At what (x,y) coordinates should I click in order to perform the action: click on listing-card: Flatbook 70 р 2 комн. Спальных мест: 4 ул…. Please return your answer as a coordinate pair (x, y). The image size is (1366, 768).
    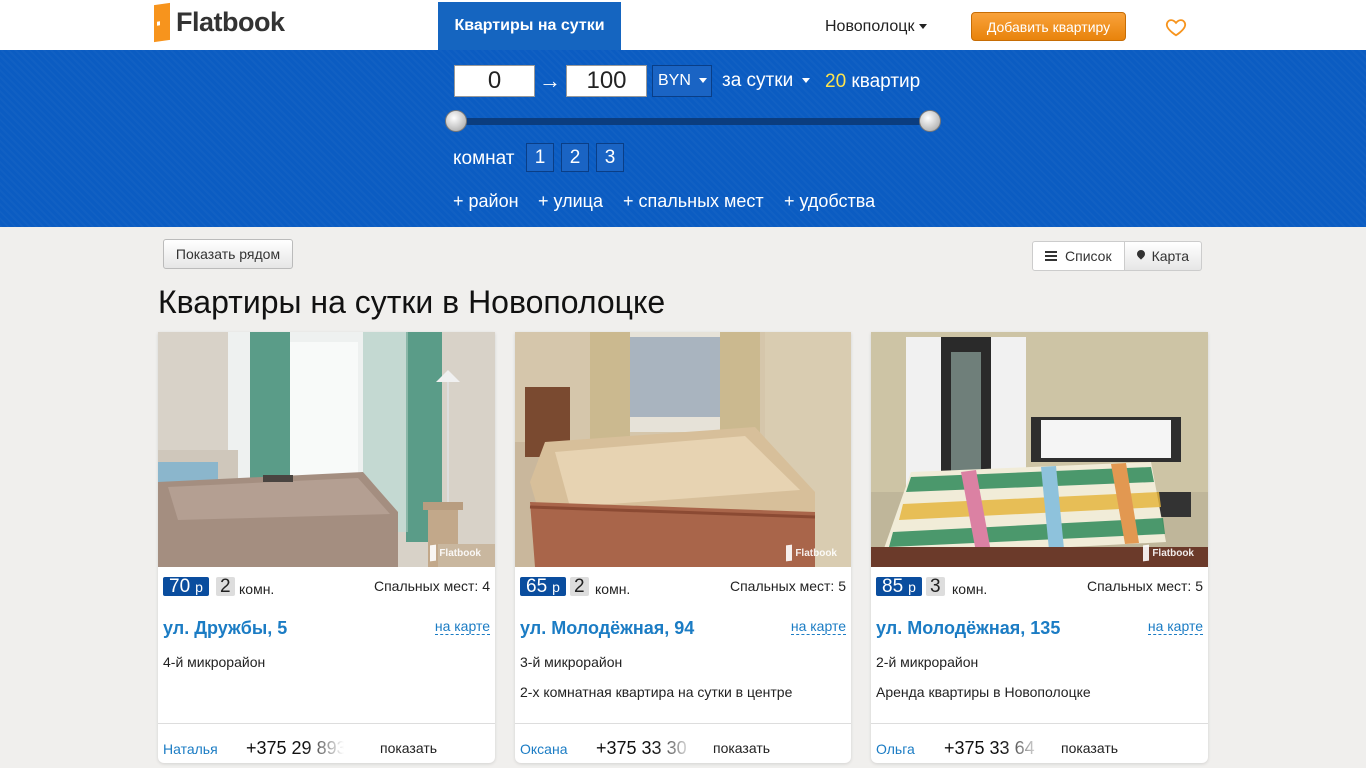
    Looking at the image, I should click on (326, 547).